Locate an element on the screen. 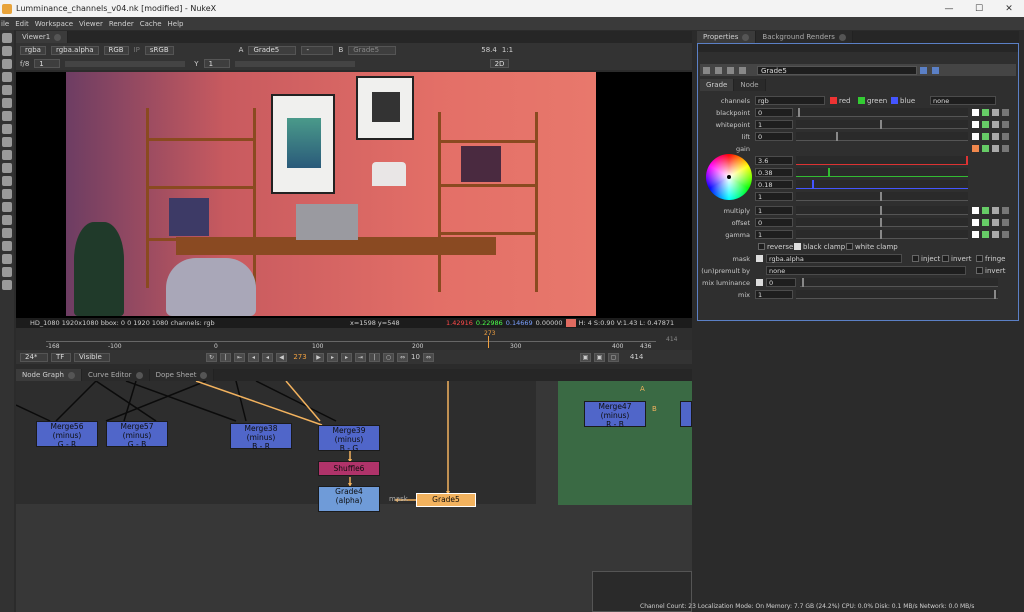 Image resolution: width=1024 pixels, height=612 pixels. particles-nodes-icon is located at coordinates (7, 194).